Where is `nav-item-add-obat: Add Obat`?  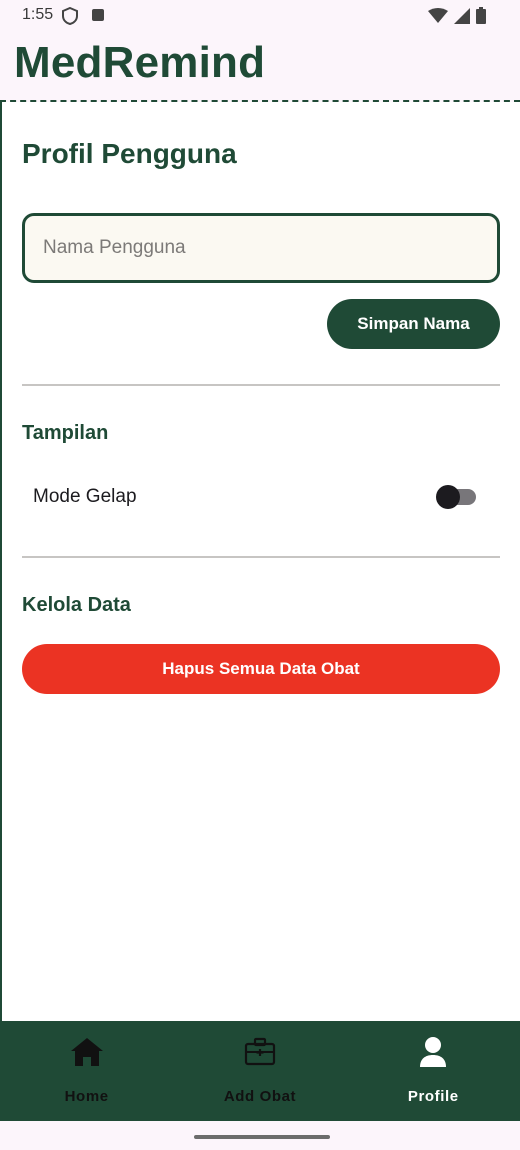
nav-item-add-obat: Add Obat is located at coordinates (259, 1071).